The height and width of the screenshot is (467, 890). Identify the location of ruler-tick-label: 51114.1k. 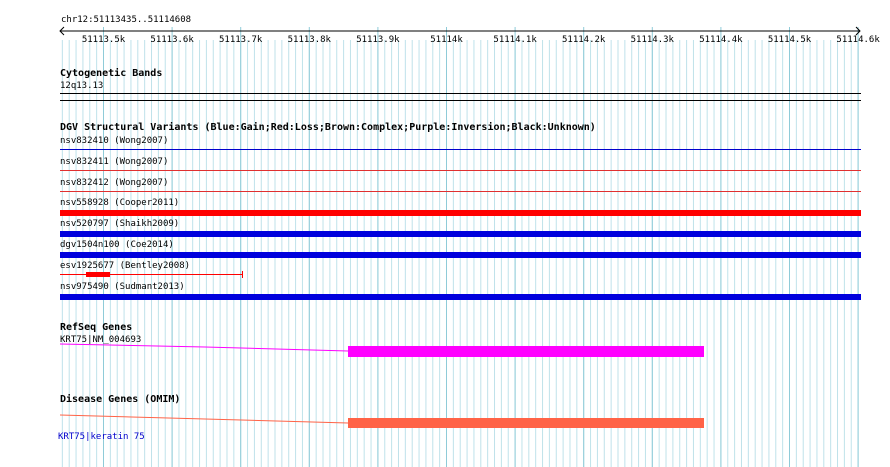
(515, 40).